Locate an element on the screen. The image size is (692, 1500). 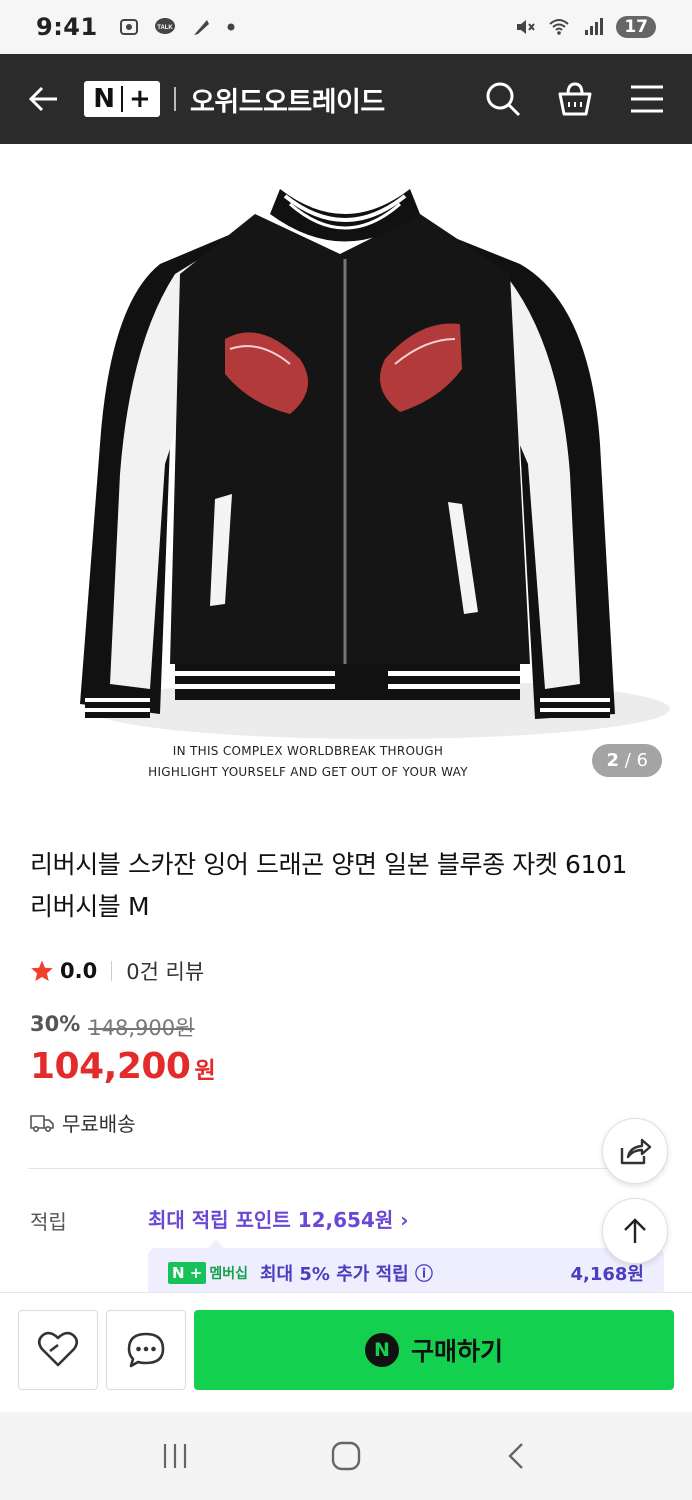
signal-icon is located at coordinates (594, 26).